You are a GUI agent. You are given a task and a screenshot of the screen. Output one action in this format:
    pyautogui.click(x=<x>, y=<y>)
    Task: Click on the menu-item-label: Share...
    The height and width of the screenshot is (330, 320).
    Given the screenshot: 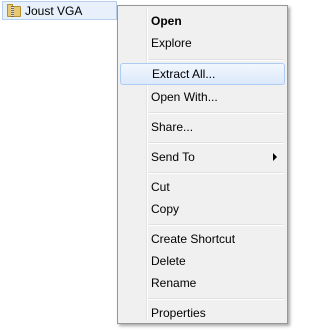 What is the action you would take?
    pyautogui.click(x=172, y=127)
    